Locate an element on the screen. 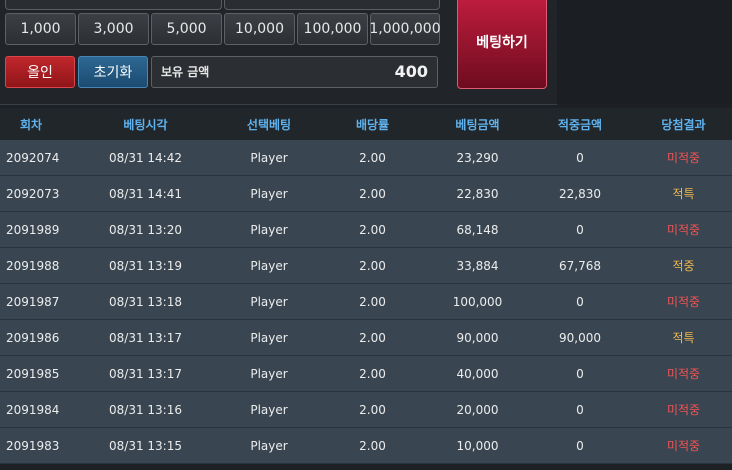 The height and width of the screenshot is (470, 732). chip-button-1000000: 1,000,000 is located at coordinates (405, 29).